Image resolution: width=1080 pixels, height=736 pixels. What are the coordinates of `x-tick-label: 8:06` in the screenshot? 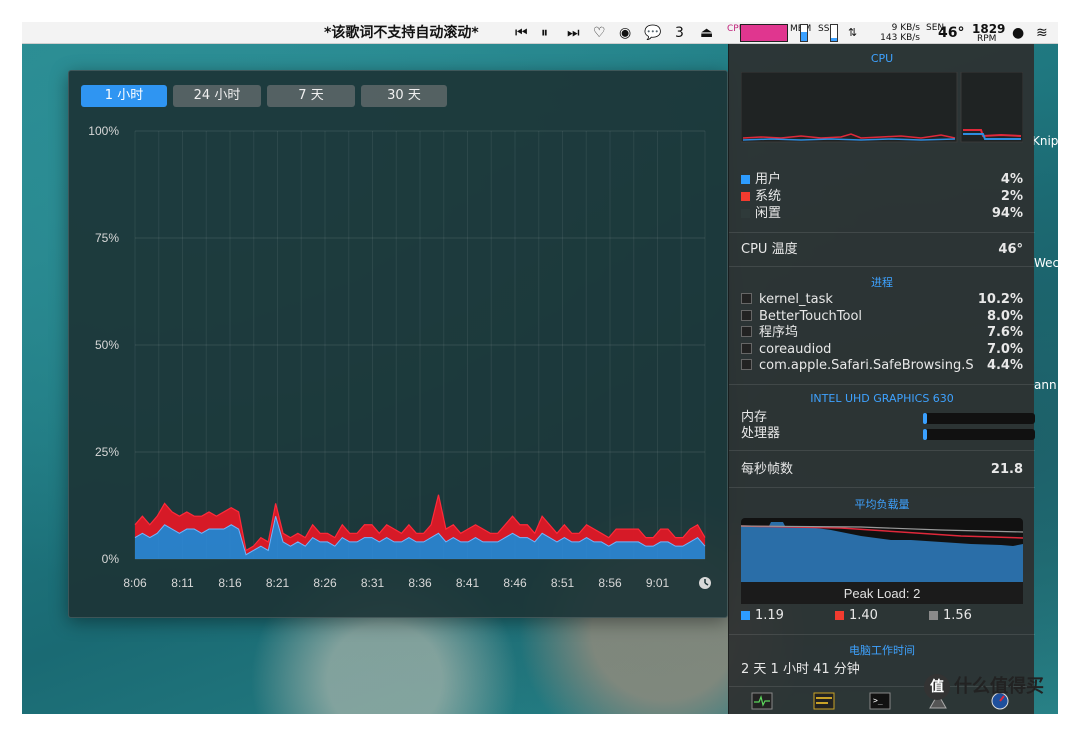 It's located at (135, 583).